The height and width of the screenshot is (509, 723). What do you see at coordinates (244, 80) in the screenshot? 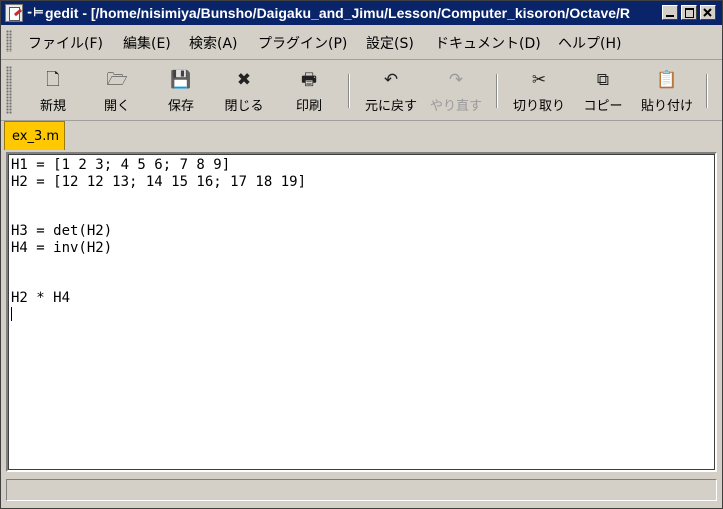
I see `close-x-icon: ✖` at bounding box center [244, 80].